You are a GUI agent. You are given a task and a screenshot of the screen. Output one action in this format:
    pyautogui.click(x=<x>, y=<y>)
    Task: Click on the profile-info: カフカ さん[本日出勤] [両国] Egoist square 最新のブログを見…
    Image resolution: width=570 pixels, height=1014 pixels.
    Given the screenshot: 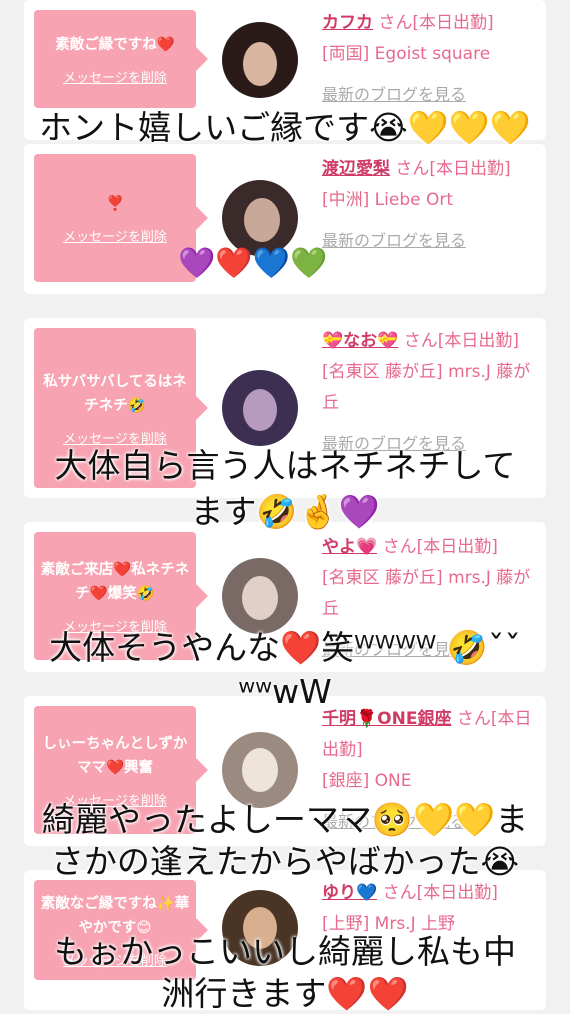 What is the action you would take?
    pyautogui.click(x=431, y=59)
    